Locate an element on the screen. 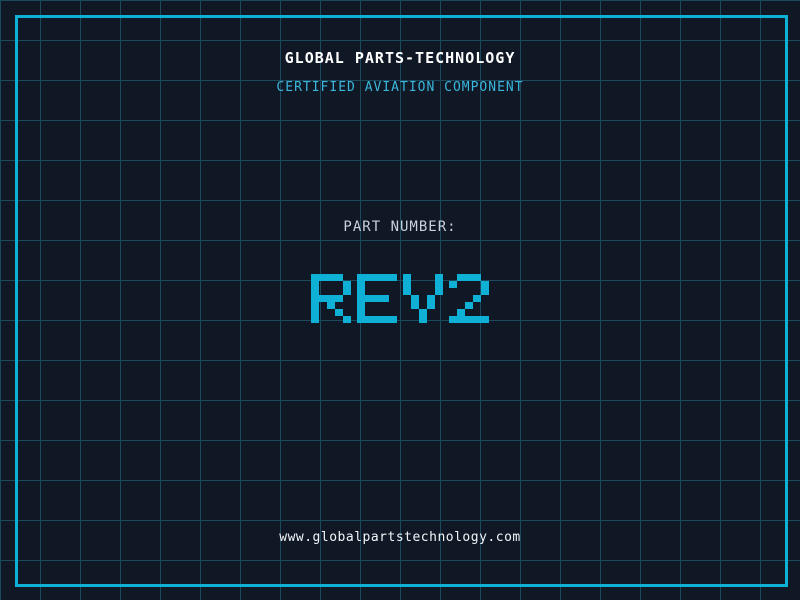 This screenshot has width=800, height=600. certification-tagline: CERTIFIED AVIATION COMPONENT is located at coordinates (400, 87).